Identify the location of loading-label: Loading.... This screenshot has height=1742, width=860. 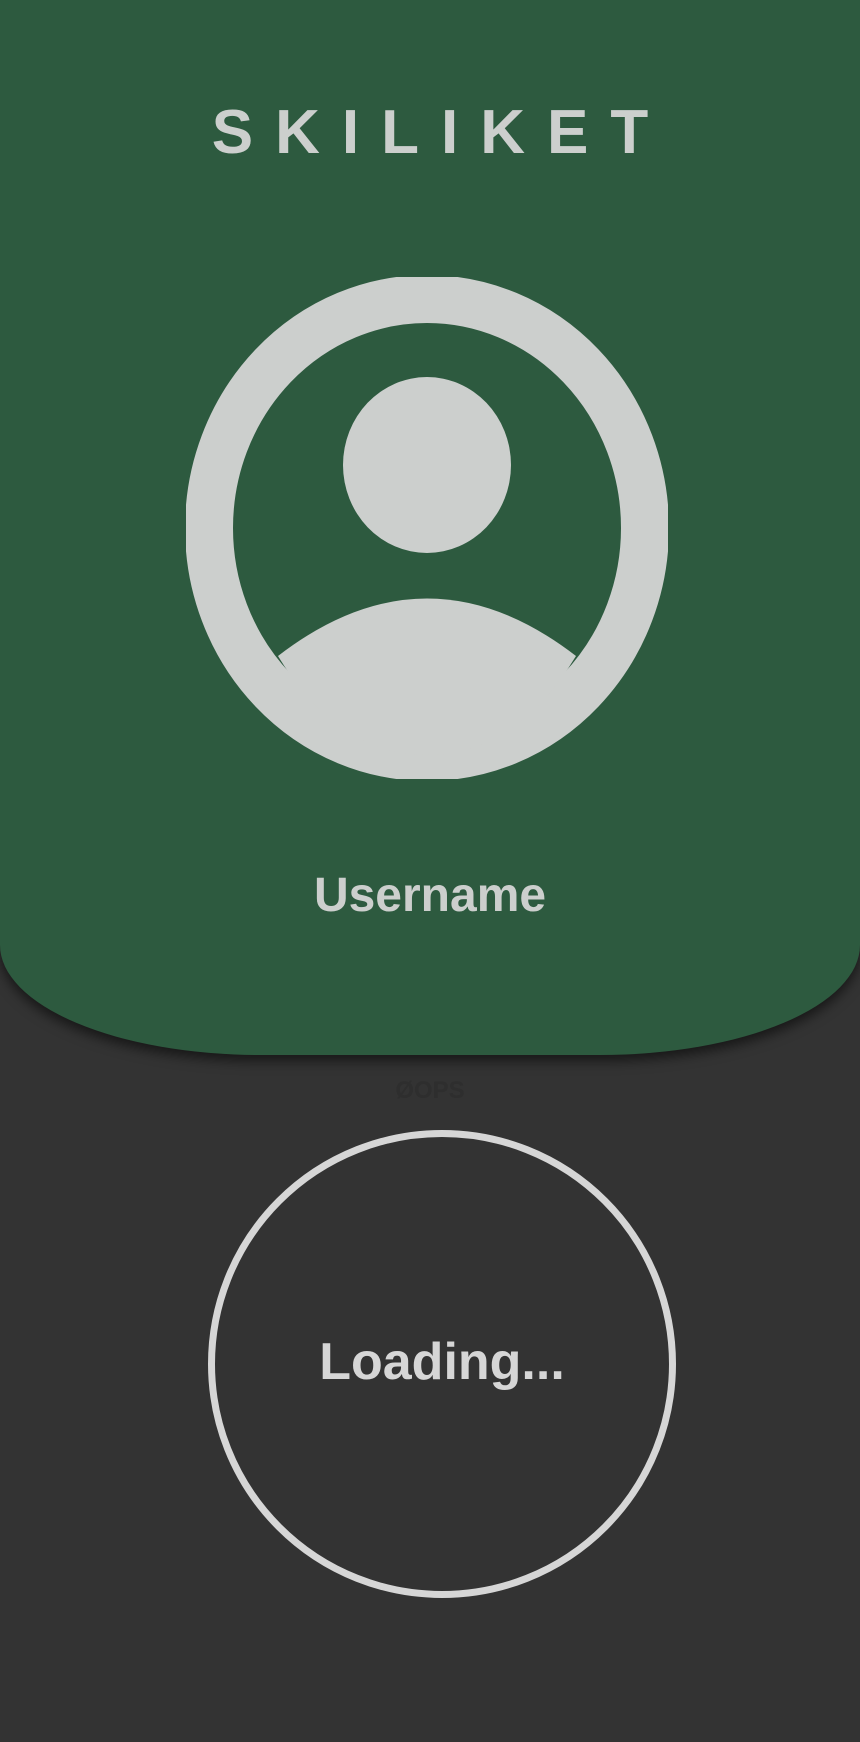
(442, 1362).